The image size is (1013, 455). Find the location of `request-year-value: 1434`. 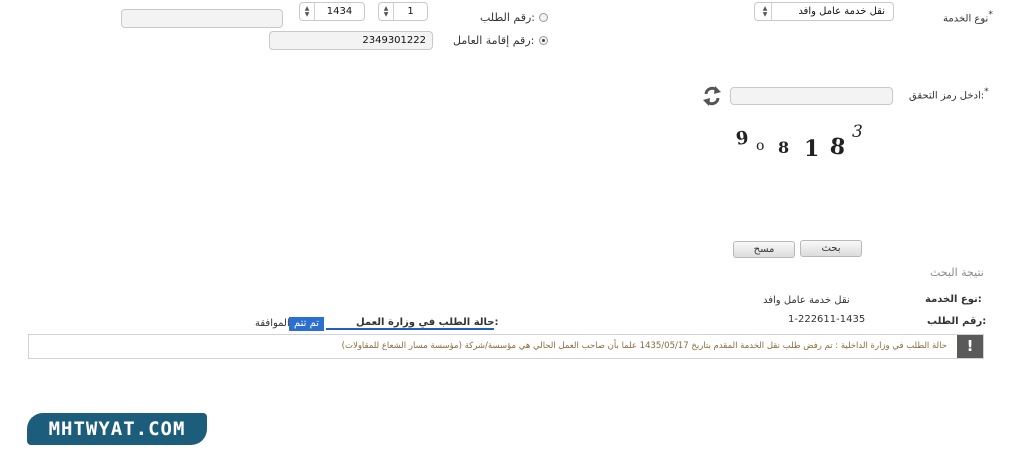

request-year-value: 1434 is located at coordinates (339, 11).